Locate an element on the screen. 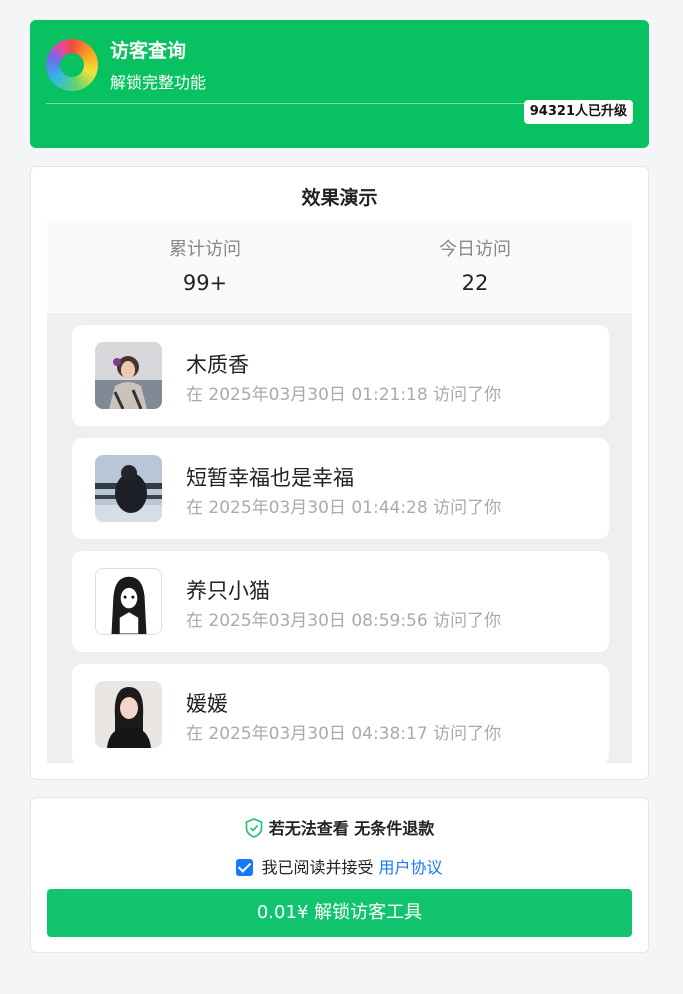 This screenshot has height=994, width=683. visitor-name: 短暂幸福也是幸福 is located at coordinates (270, 478).